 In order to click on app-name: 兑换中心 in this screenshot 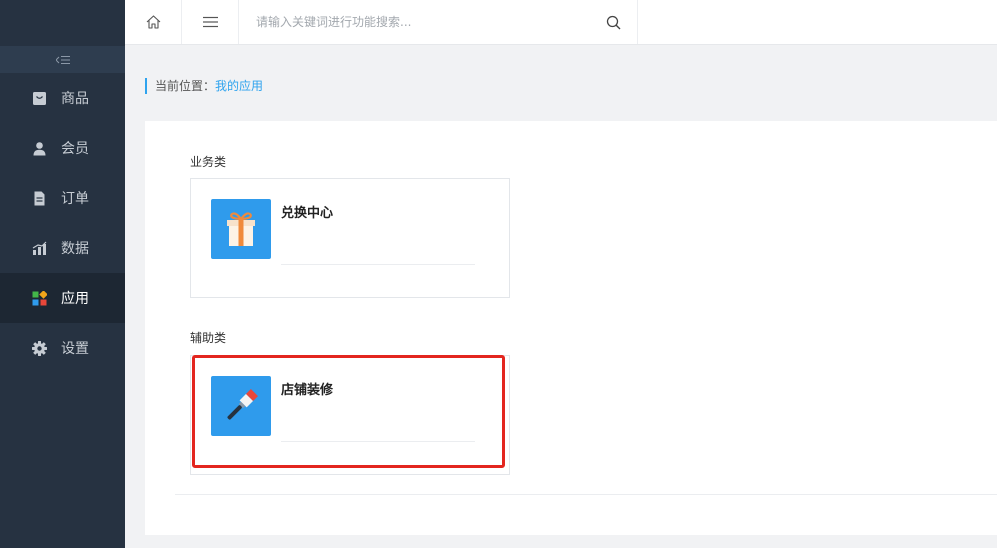, I will do `click(307, 213)`.